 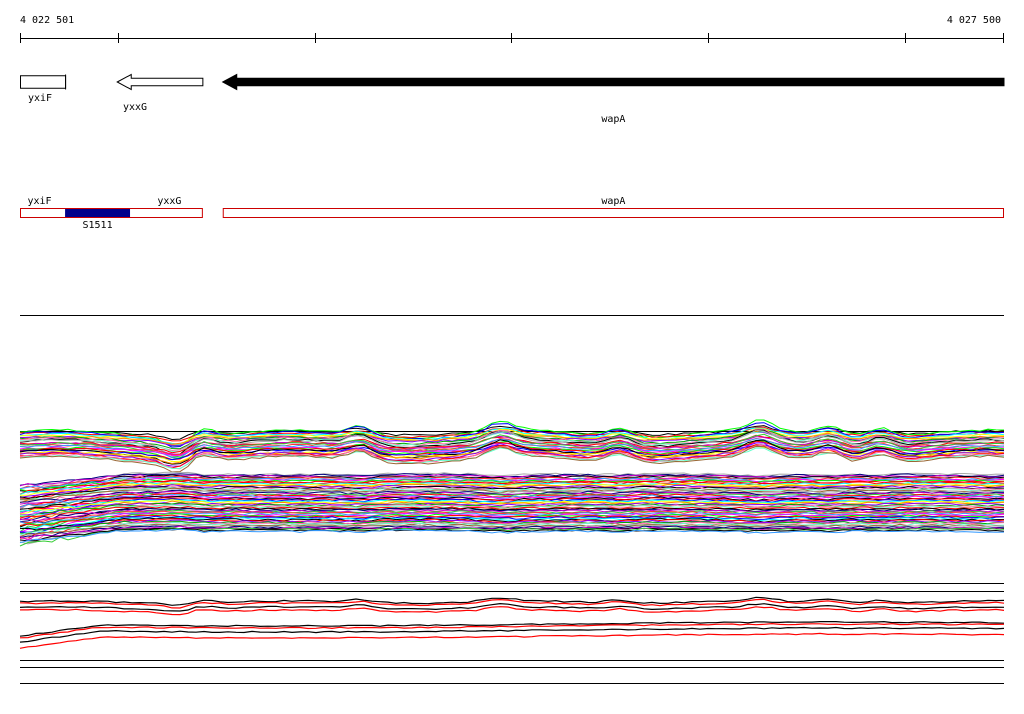 I want to click on expression-panel-black-red, so click(x=512, y=633).